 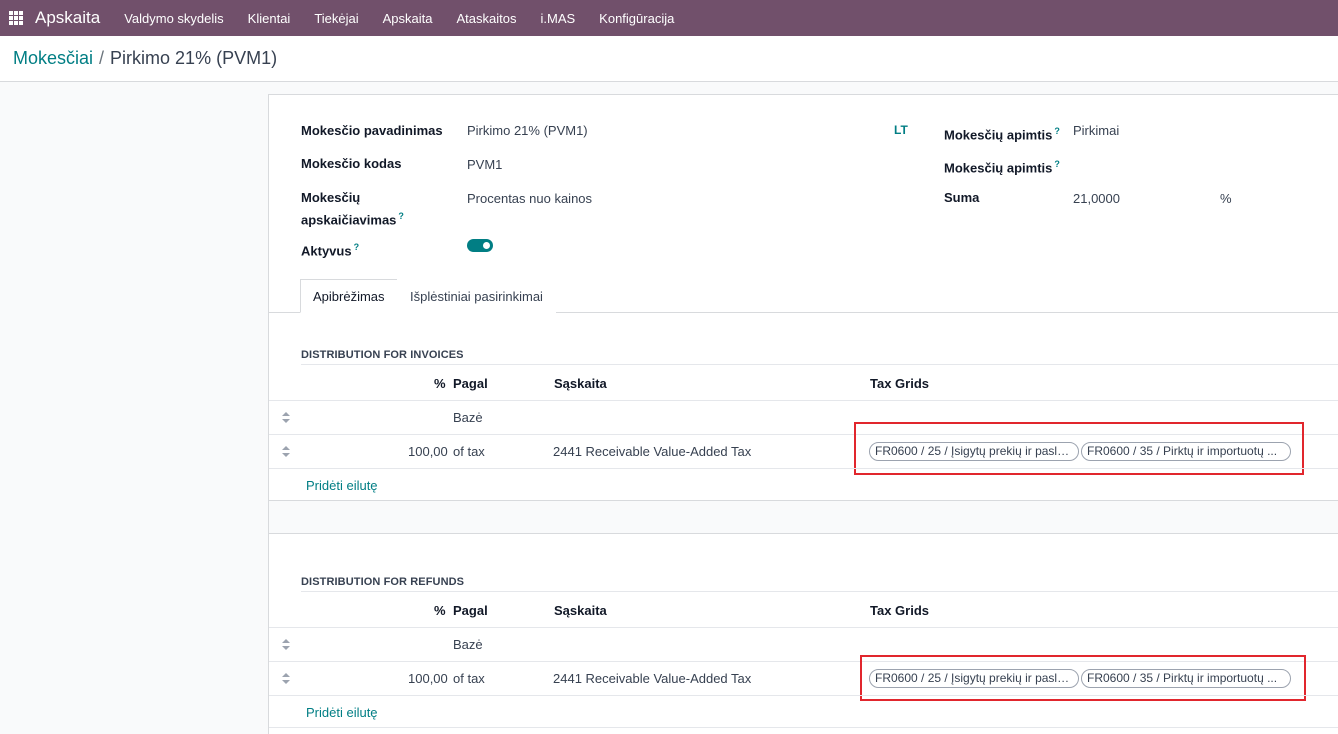 I want to click on active-label-text: Aktyvus, so click(x=326, y=251).